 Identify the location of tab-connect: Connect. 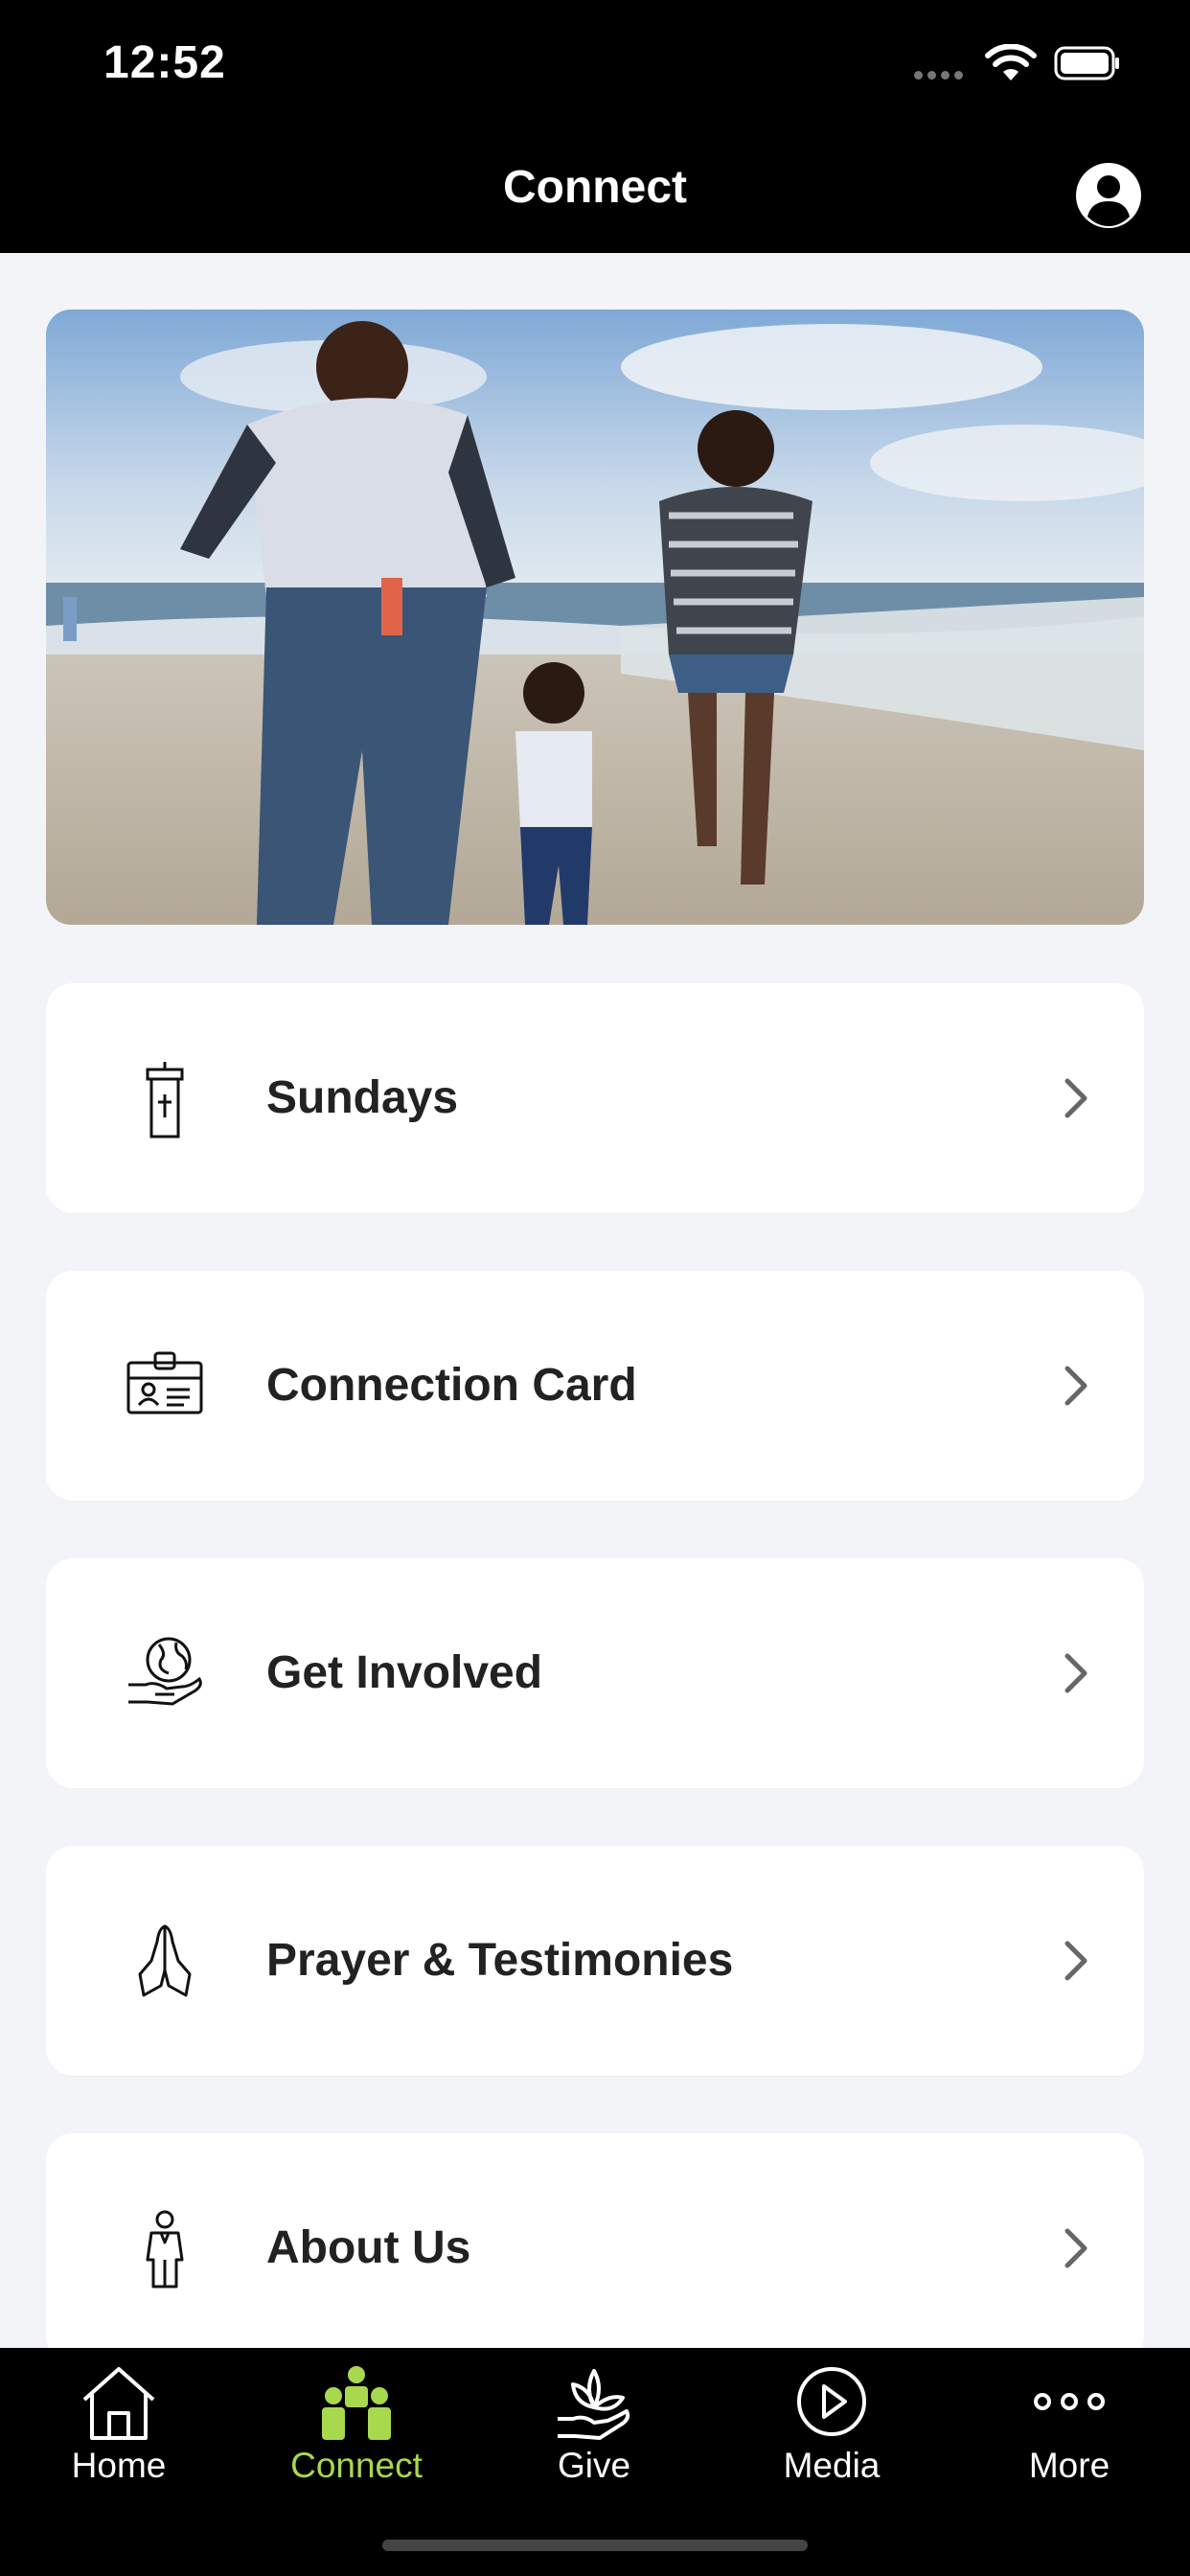
(357, 2429).